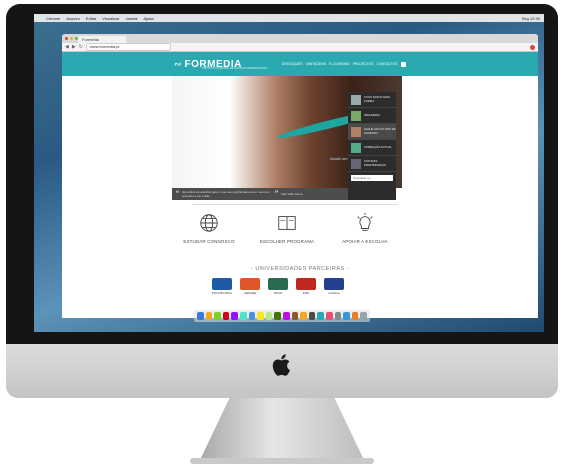 This screenshot has width=564, height=473. I want to click on divider, so click(295, 204).